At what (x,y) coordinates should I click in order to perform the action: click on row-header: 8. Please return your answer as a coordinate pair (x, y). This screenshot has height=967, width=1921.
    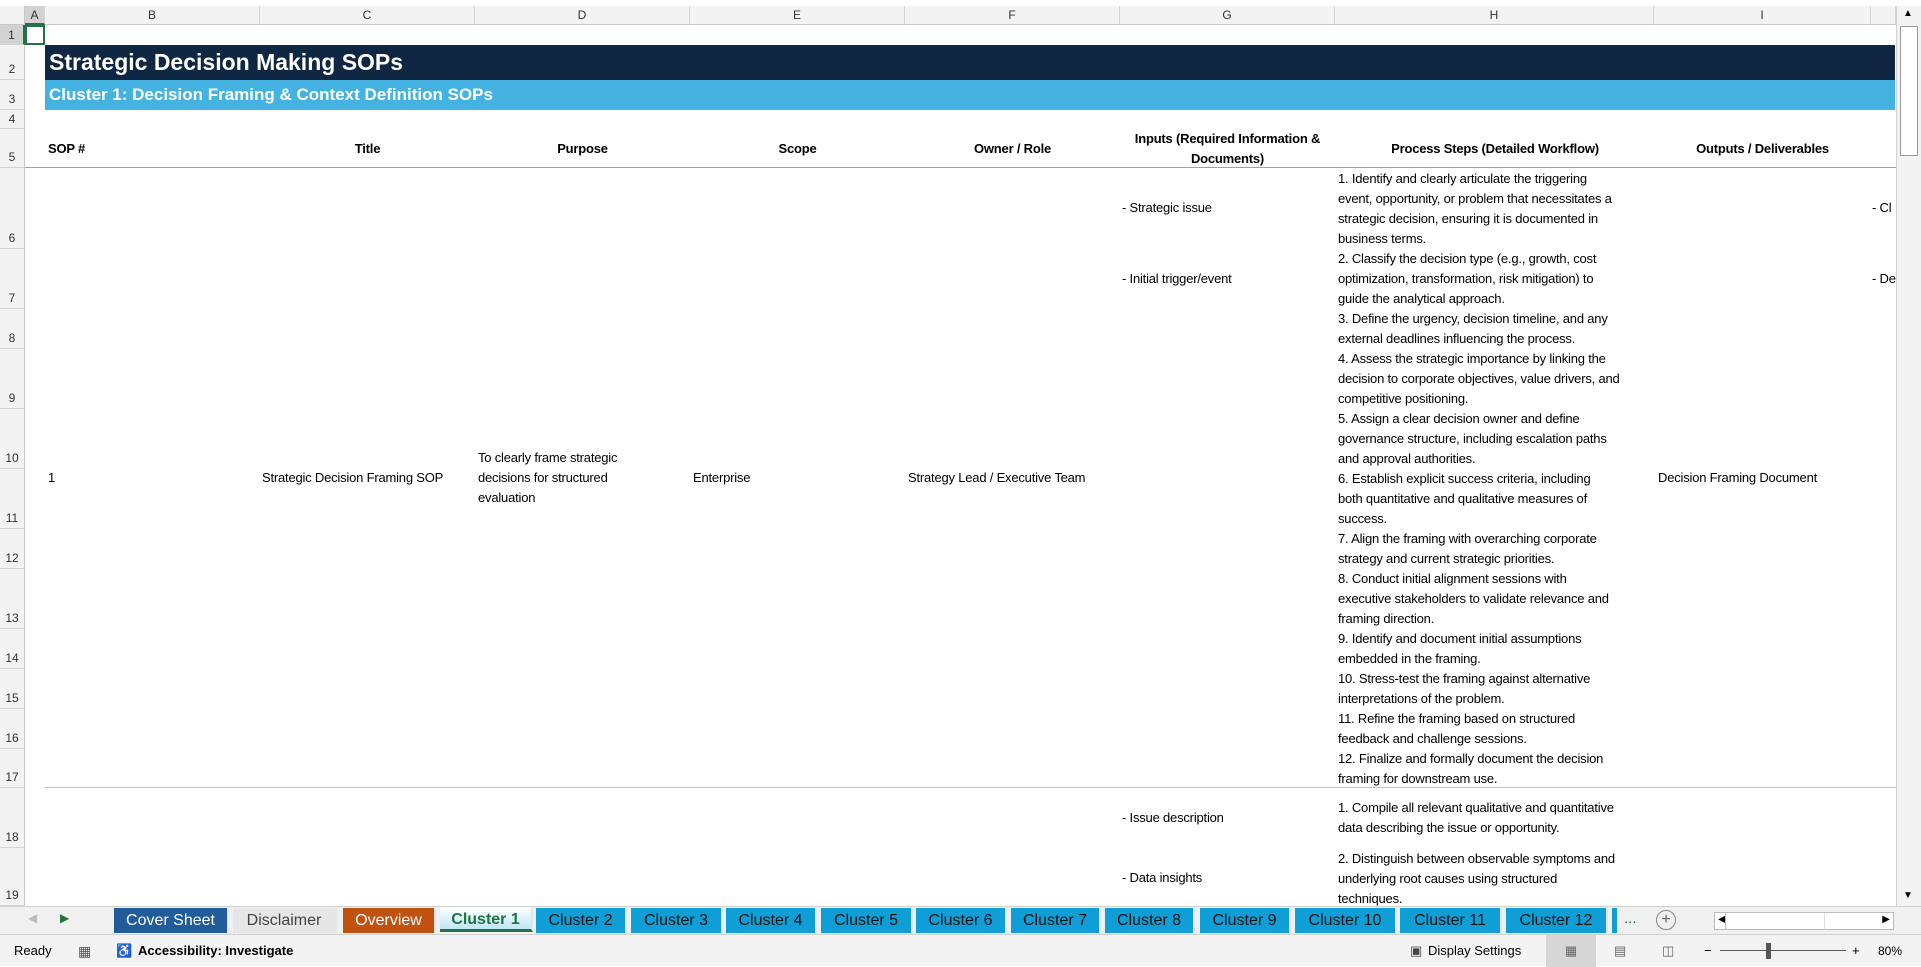
    Looking at the image, I should click on (12, 329).